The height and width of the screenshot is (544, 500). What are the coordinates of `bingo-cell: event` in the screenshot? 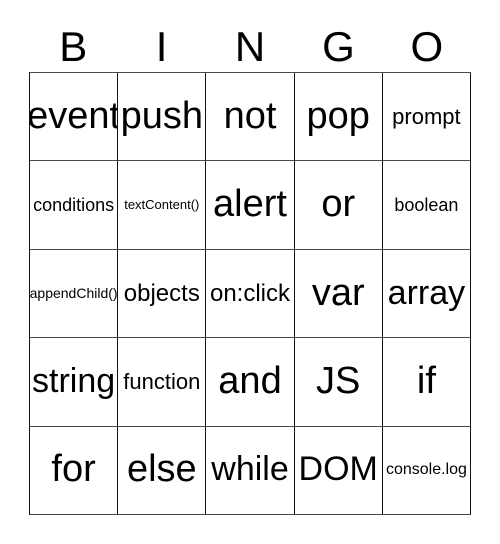 It's located at (74, 117).